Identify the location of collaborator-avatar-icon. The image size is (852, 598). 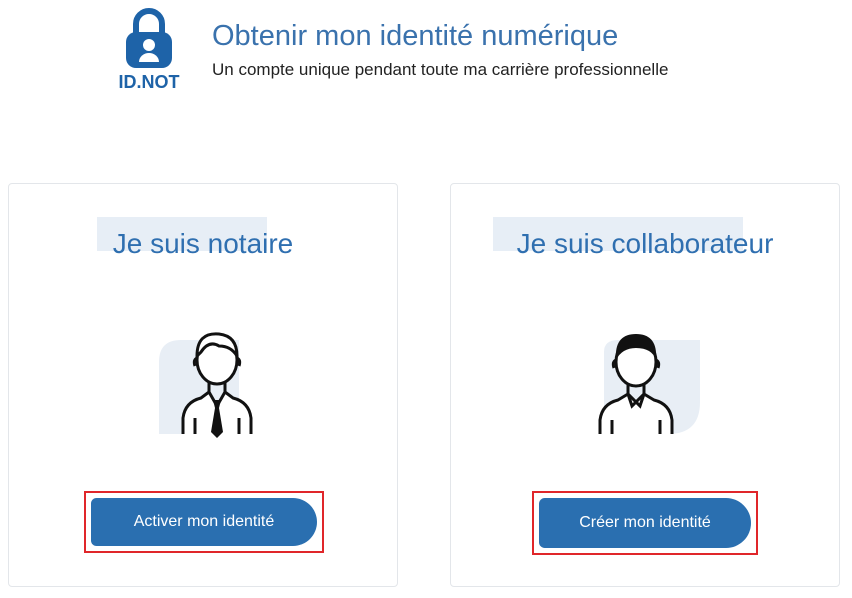
(649, 384).